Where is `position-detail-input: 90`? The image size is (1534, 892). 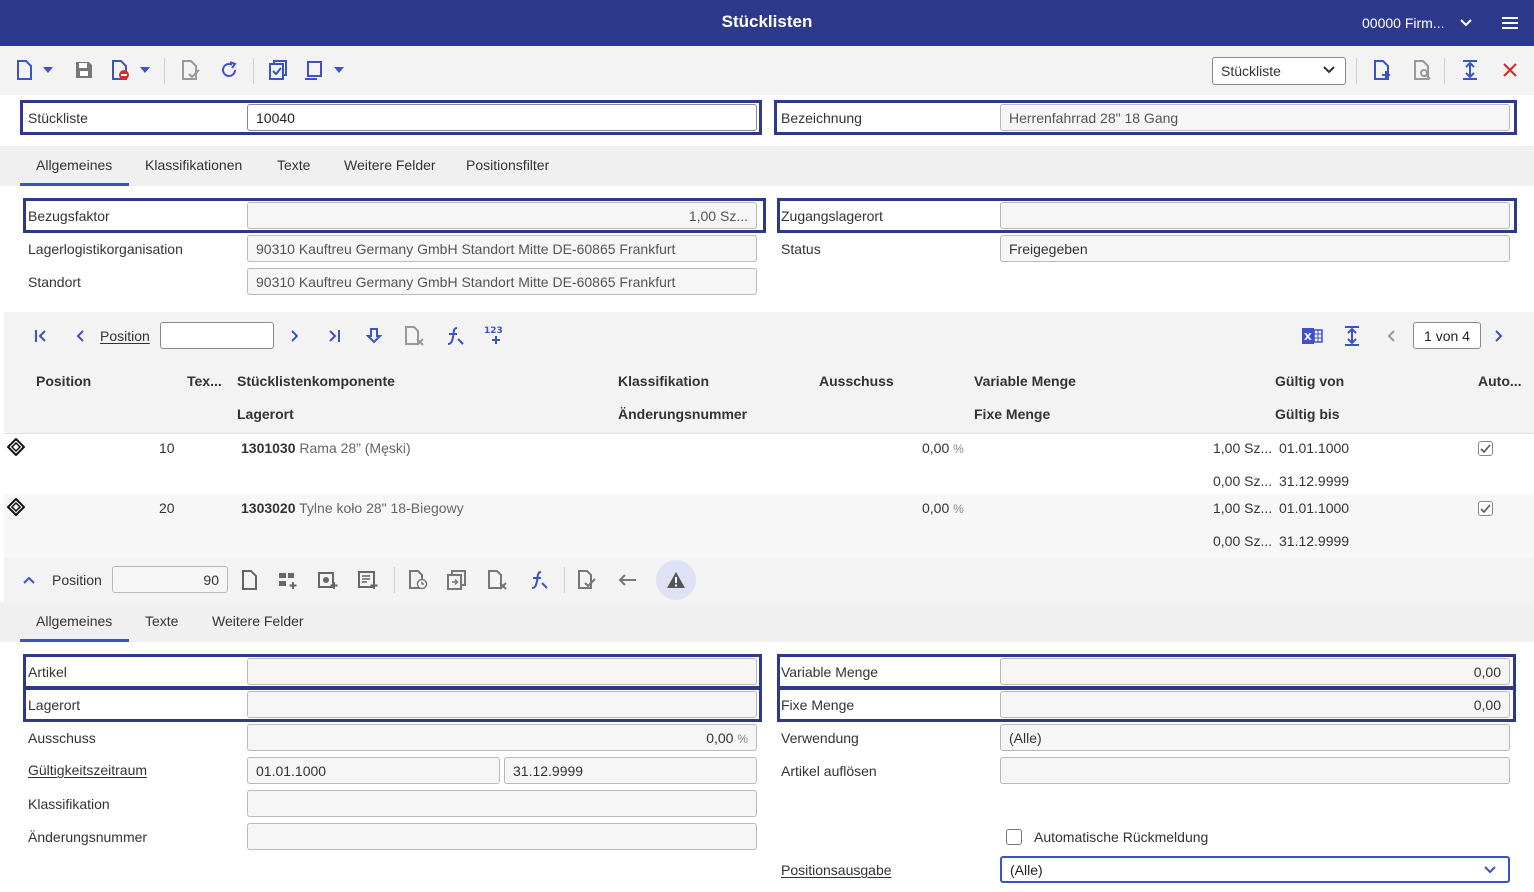
position-detail-input: 90 is located at coordinates (170, 579).